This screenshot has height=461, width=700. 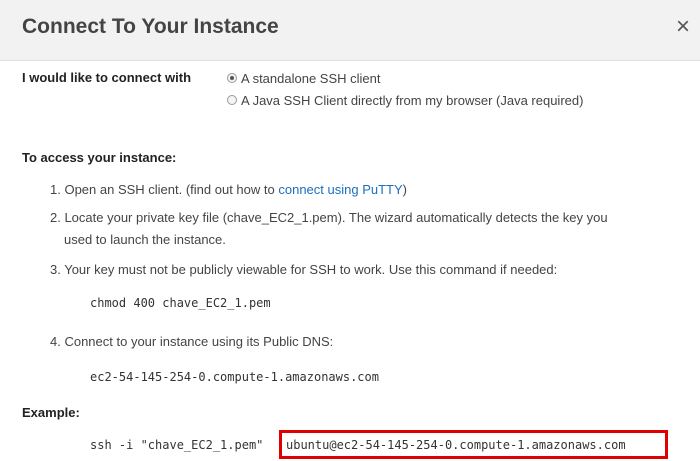 What do you see at coordinates (145, 239) in the screenshot?
I see `step-2-line-2: used to launch the instance.` at bounding box center [145, 239].